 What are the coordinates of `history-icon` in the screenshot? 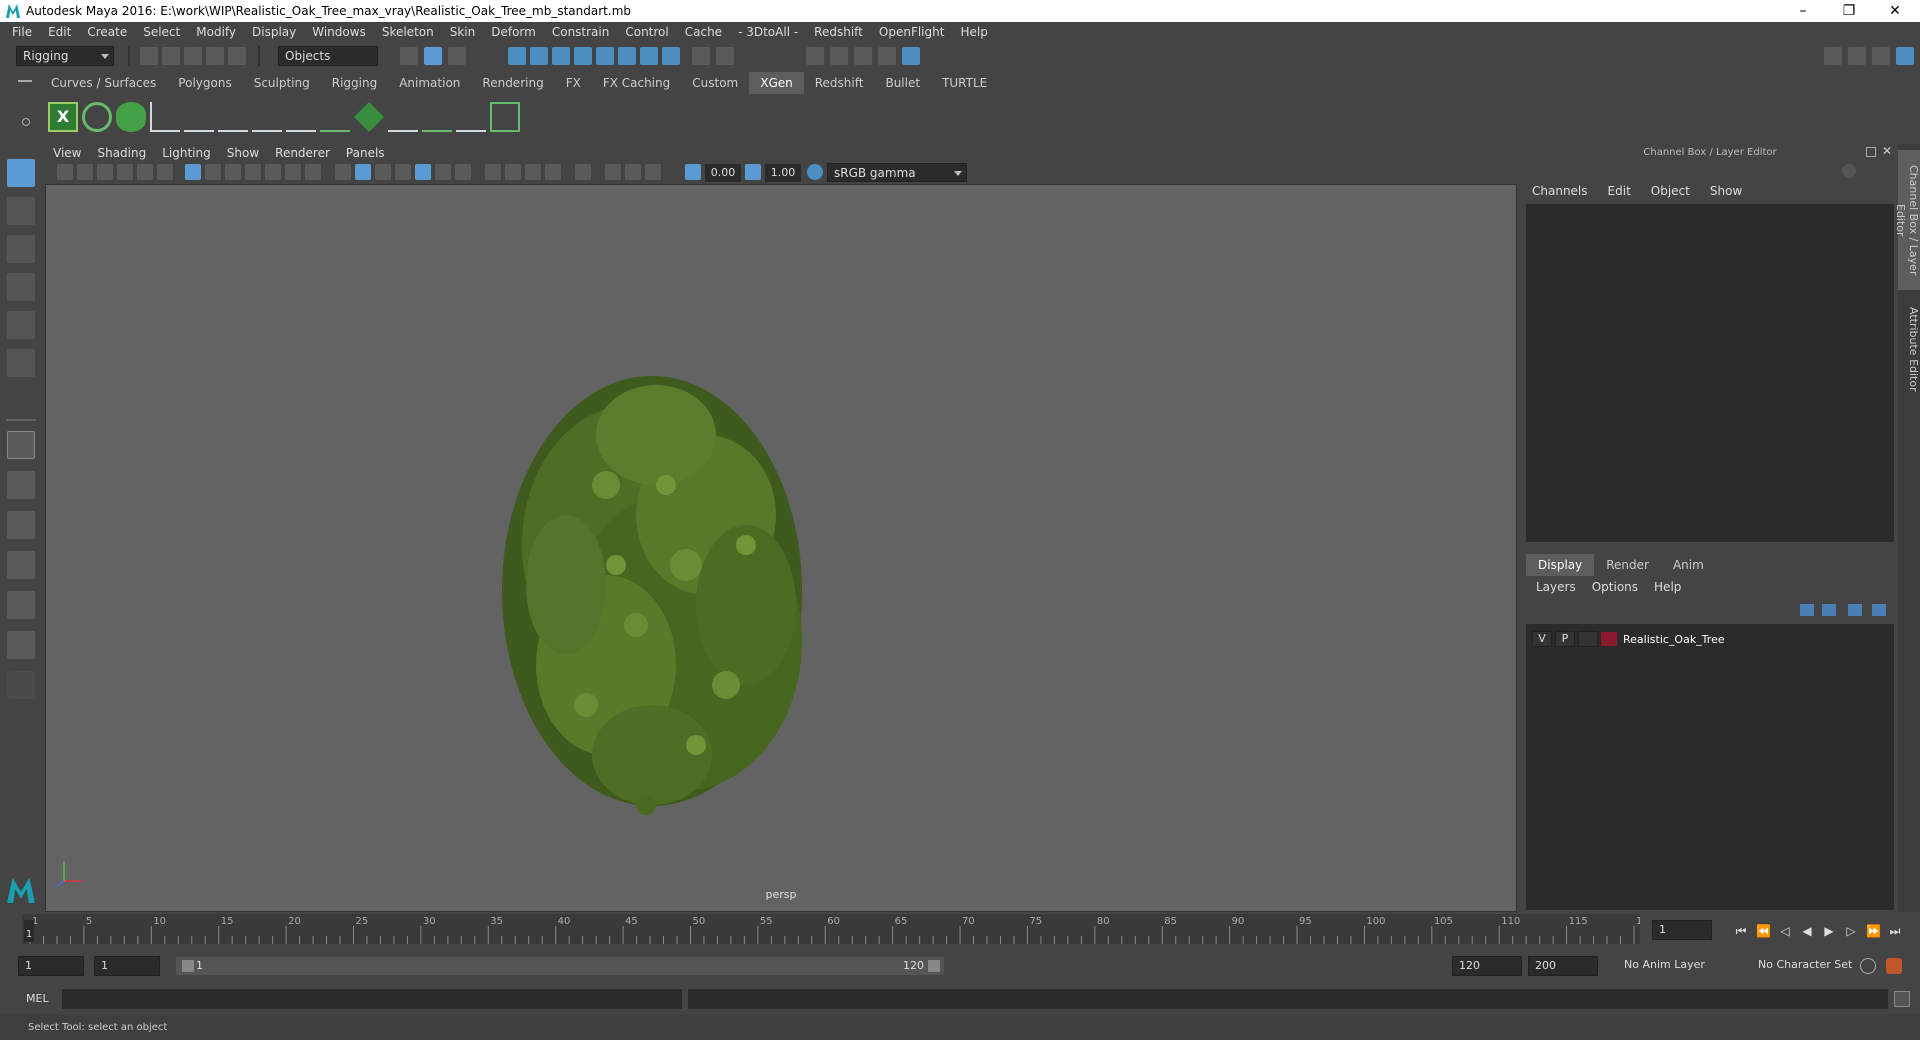 It's located at (725, 56).